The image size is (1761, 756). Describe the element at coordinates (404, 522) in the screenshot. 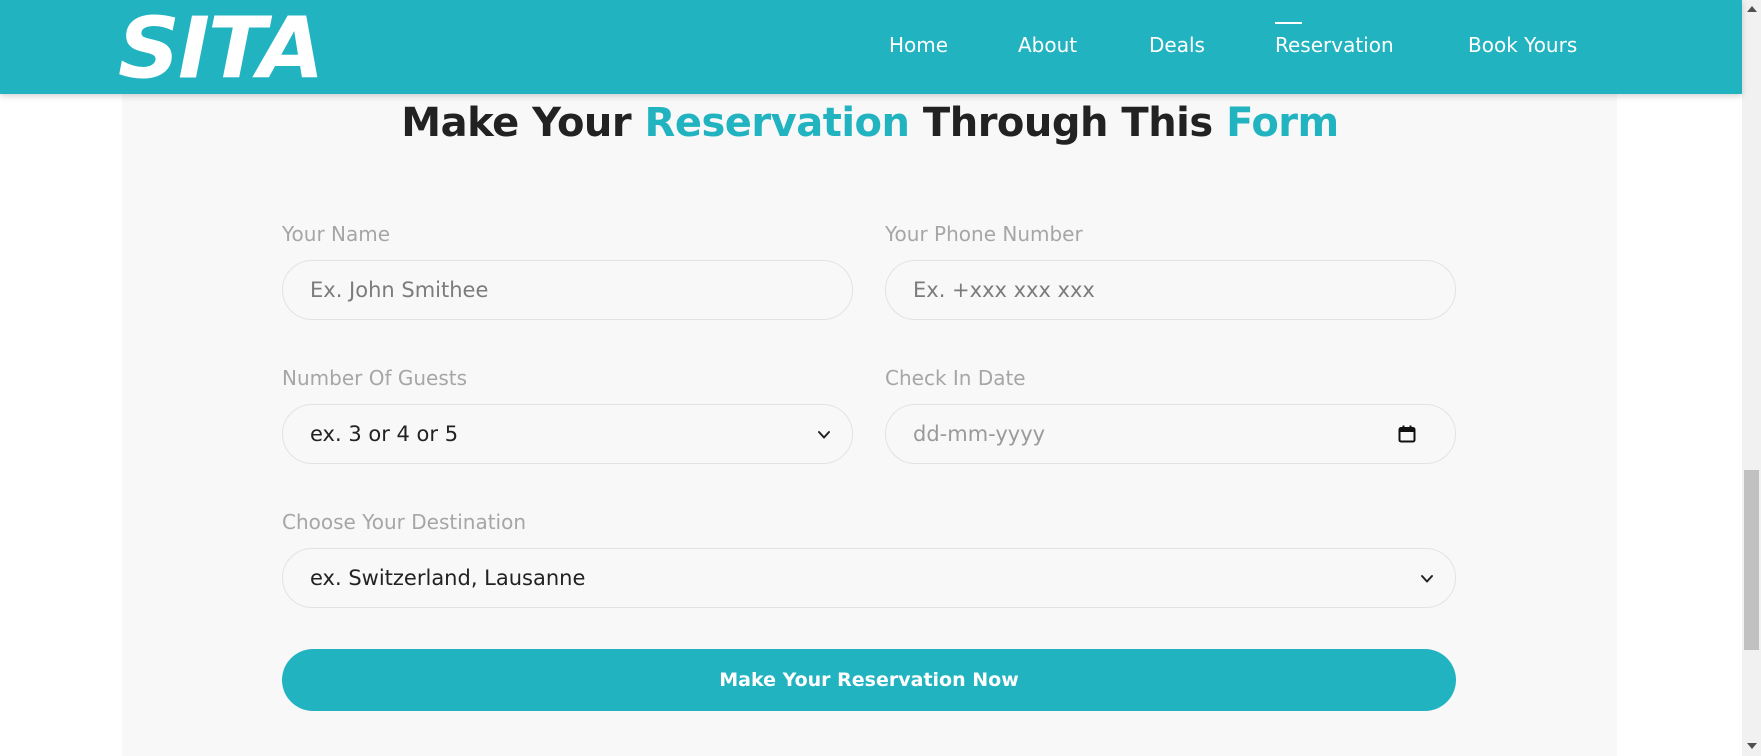

I see `destination-label: Choose Your Destination` at that location.